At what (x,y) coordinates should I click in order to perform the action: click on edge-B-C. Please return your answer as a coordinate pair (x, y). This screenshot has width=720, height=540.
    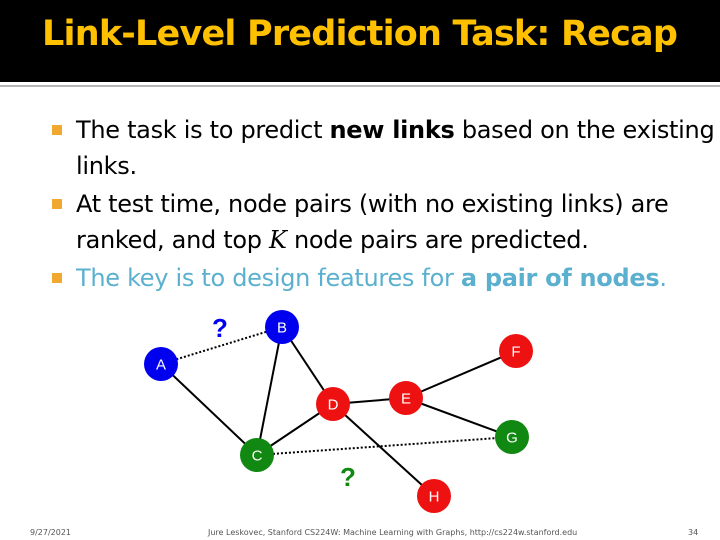
    Looking at the image, I should click on (269, 391).